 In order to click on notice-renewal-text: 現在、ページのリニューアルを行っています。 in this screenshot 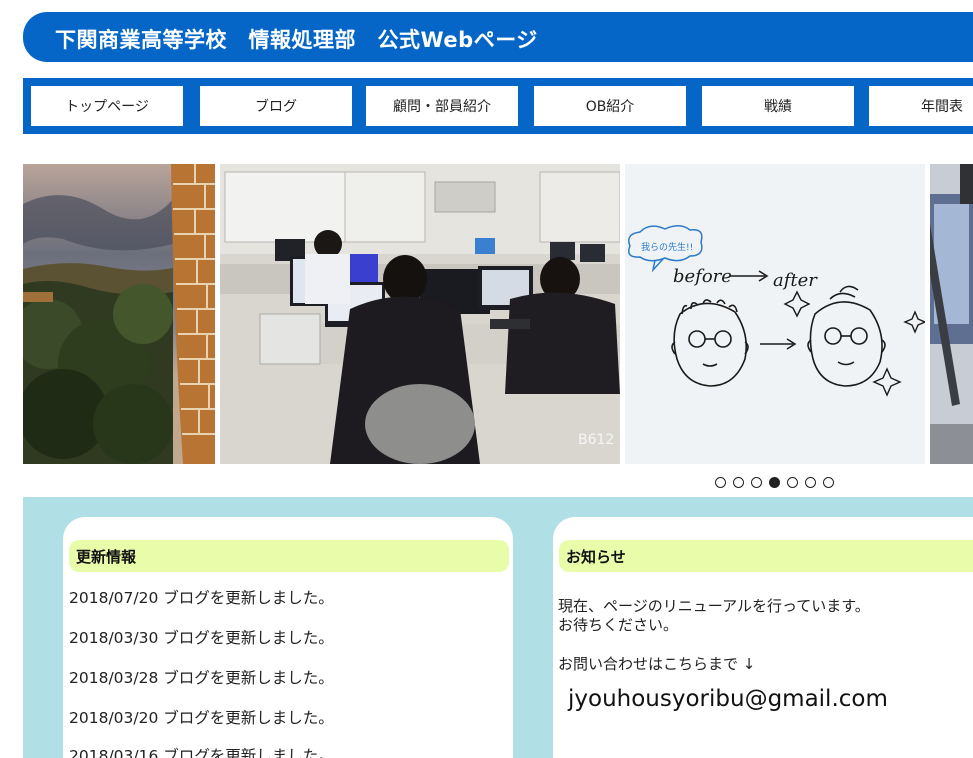, I will do `click(714, 606)`.